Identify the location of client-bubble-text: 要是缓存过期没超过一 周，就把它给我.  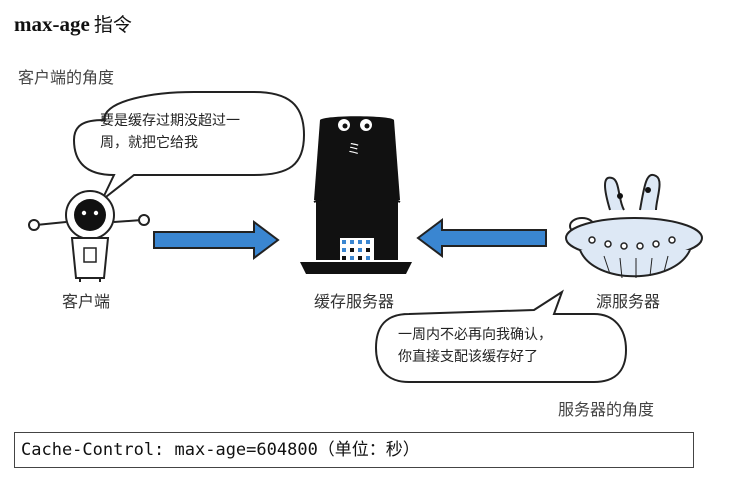
(170, 132).